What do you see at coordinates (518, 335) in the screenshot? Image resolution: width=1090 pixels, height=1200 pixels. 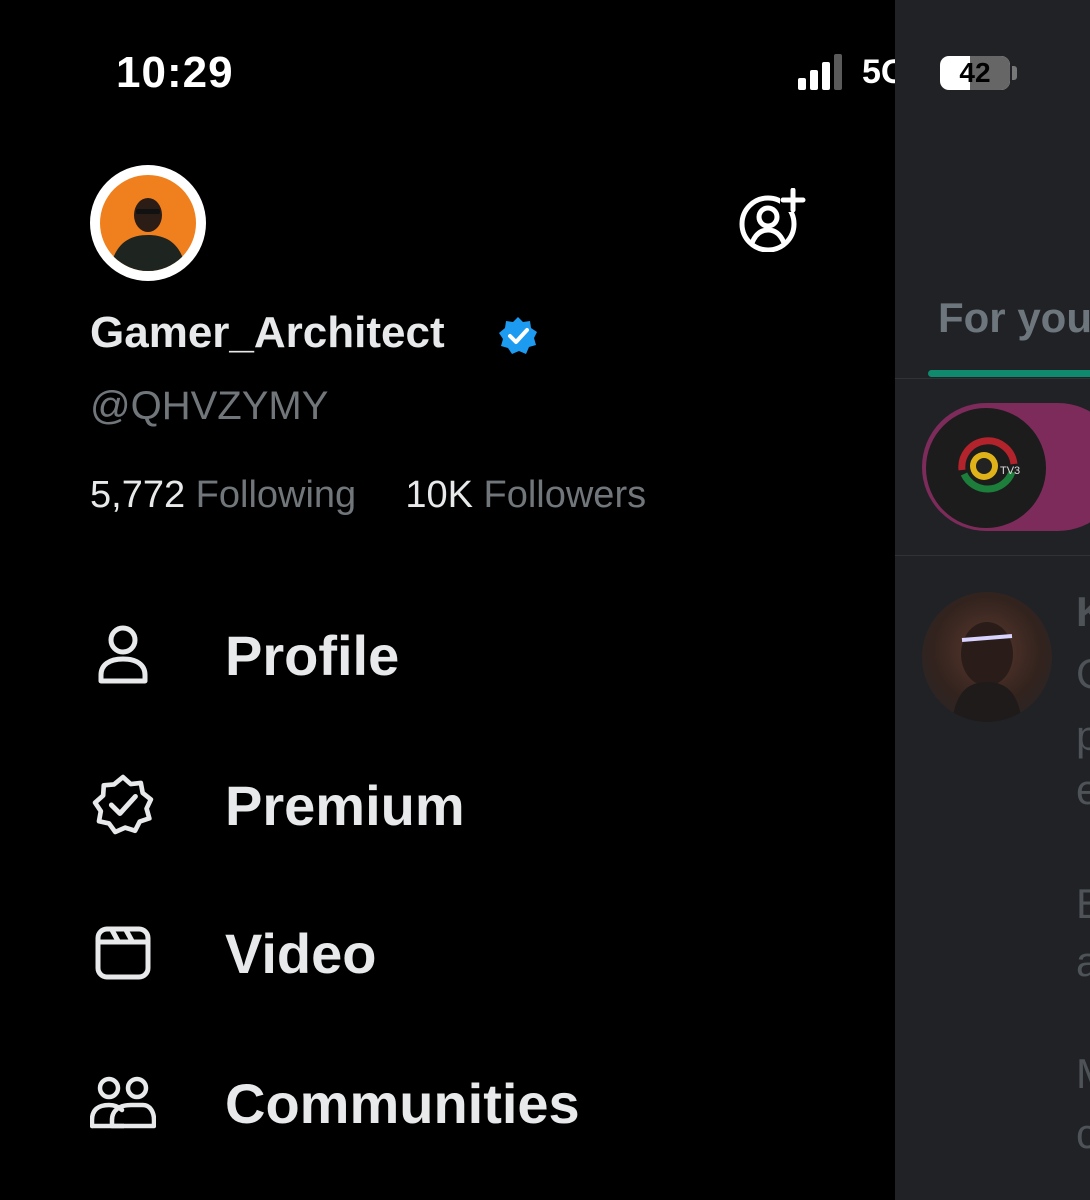 I see `verified-badge-icon` at bounding box center [518, 335].